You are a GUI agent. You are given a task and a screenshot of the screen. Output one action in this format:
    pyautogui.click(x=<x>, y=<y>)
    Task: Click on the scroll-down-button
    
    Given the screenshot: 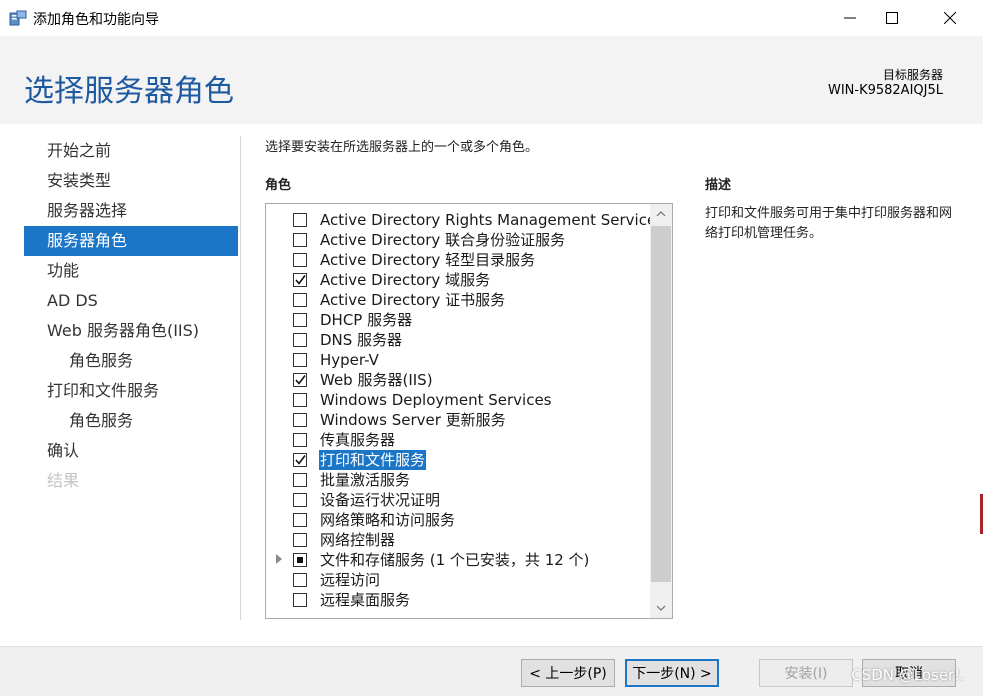 What is the action you would take?
    pyautogui.click(x=661, y=608)
    